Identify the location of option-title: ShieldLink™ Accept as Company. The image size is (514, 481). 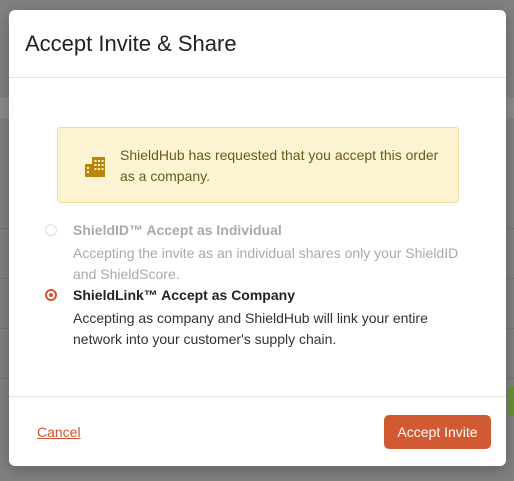
(184, 295).